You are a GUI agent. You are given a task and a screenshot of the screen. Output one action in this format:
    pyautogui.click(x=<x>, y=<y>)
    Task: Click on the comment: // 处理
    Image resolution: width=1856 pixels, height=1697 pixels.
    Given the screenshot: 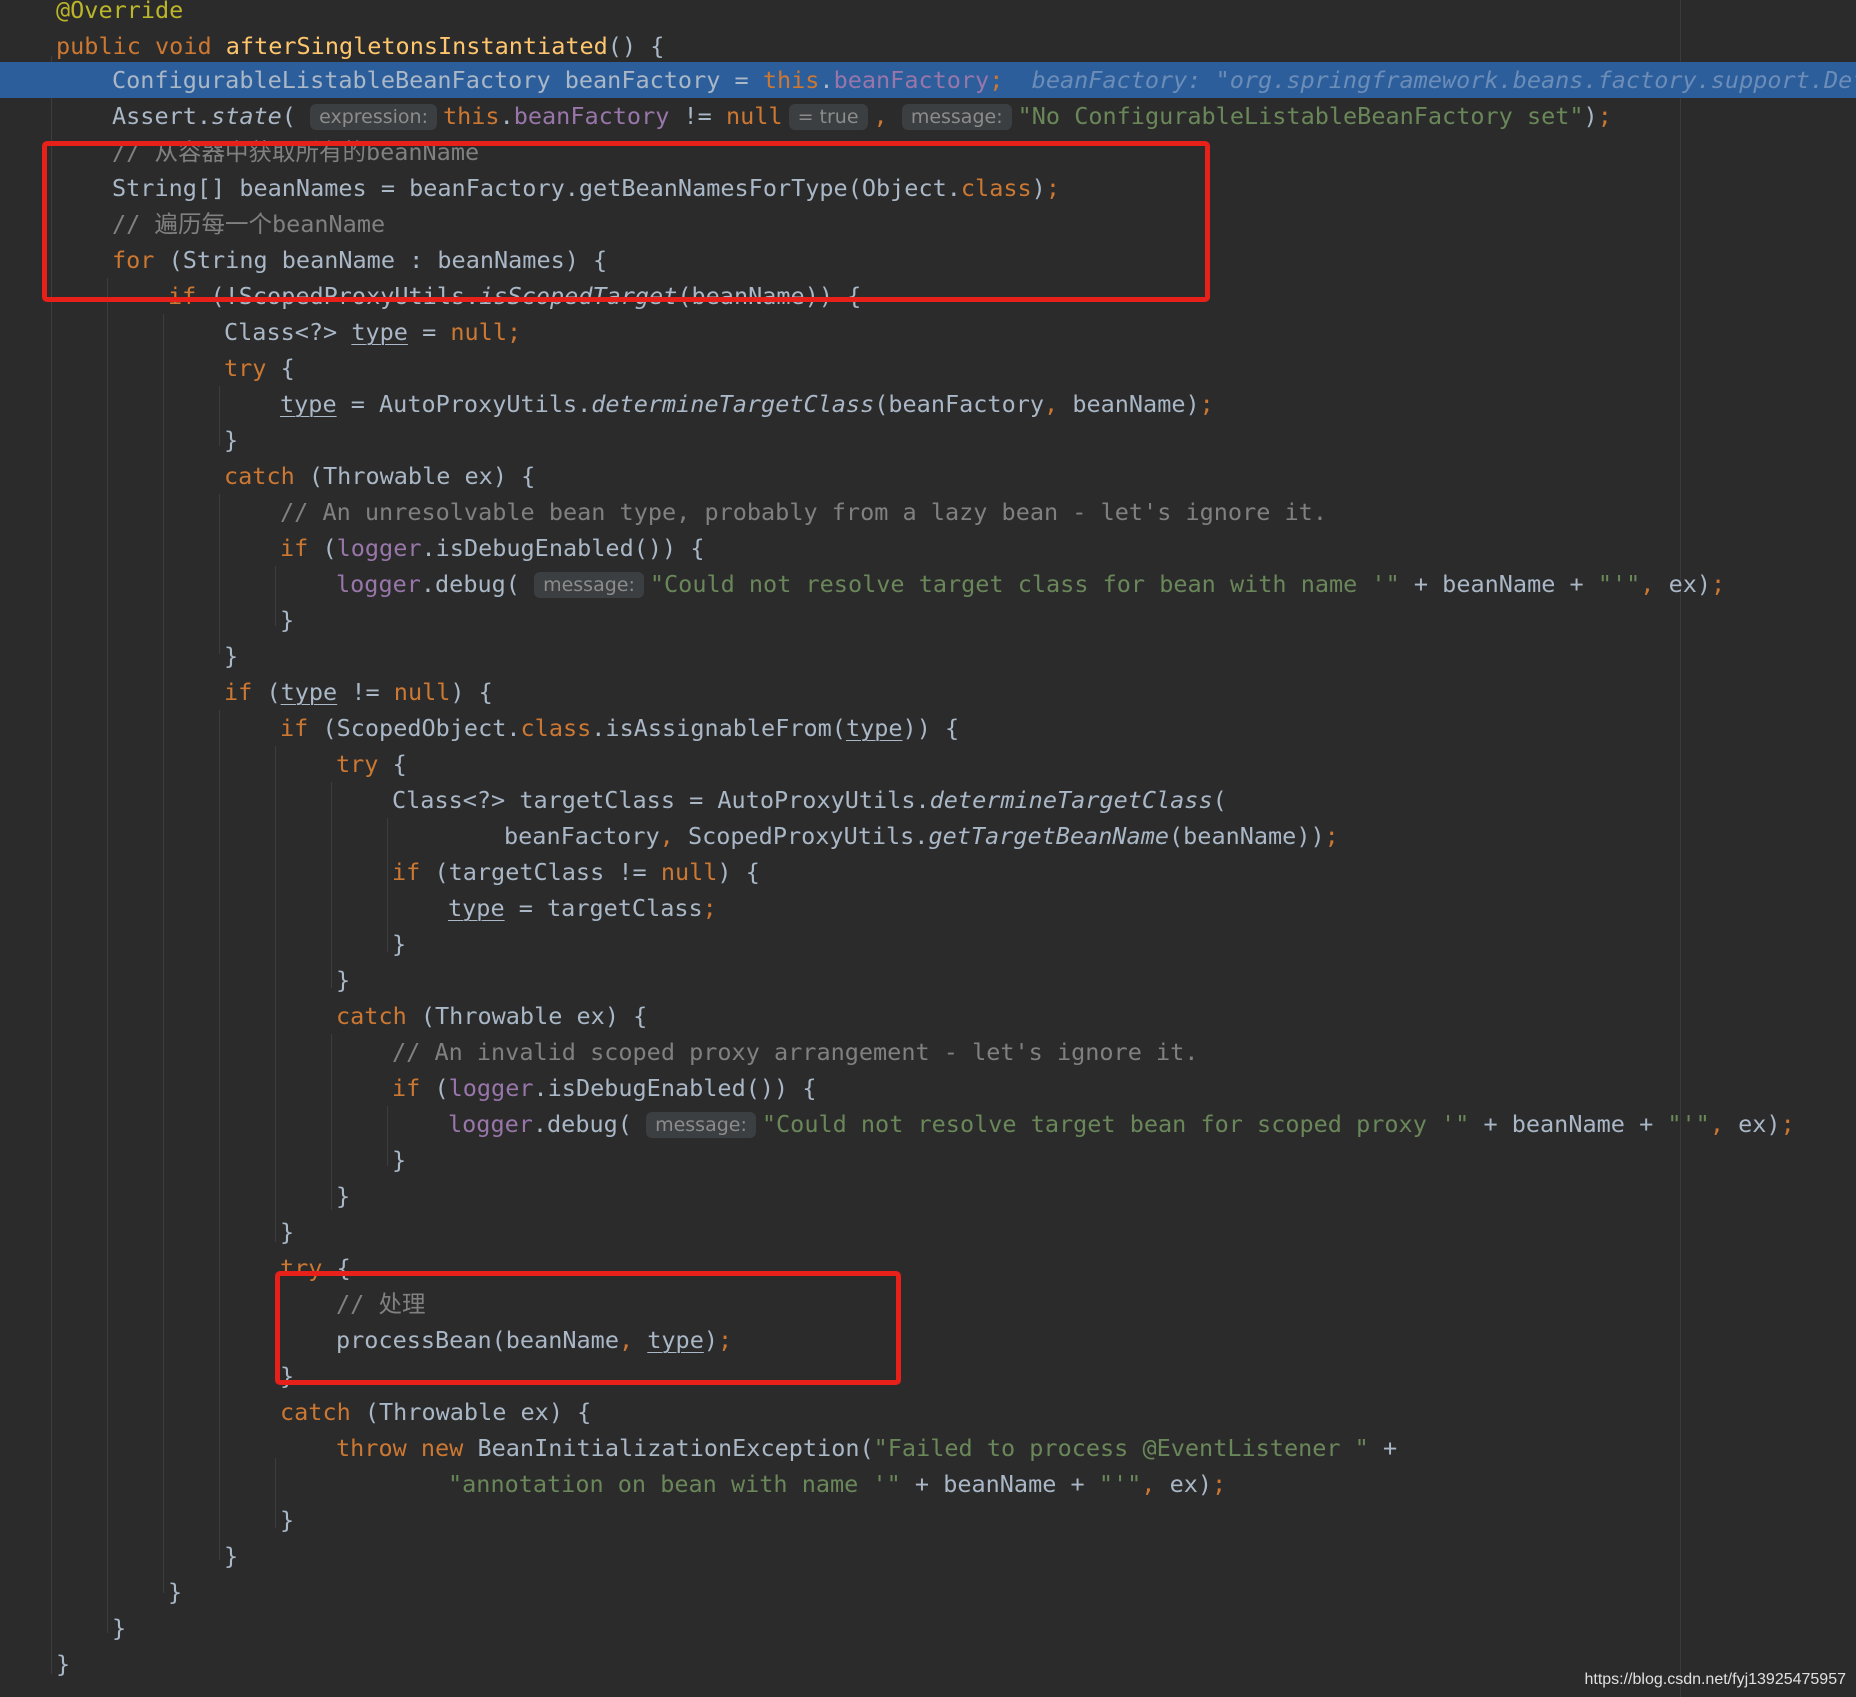 What is the action you would take?
    pyautogui.click(x=381, y=1304)
    